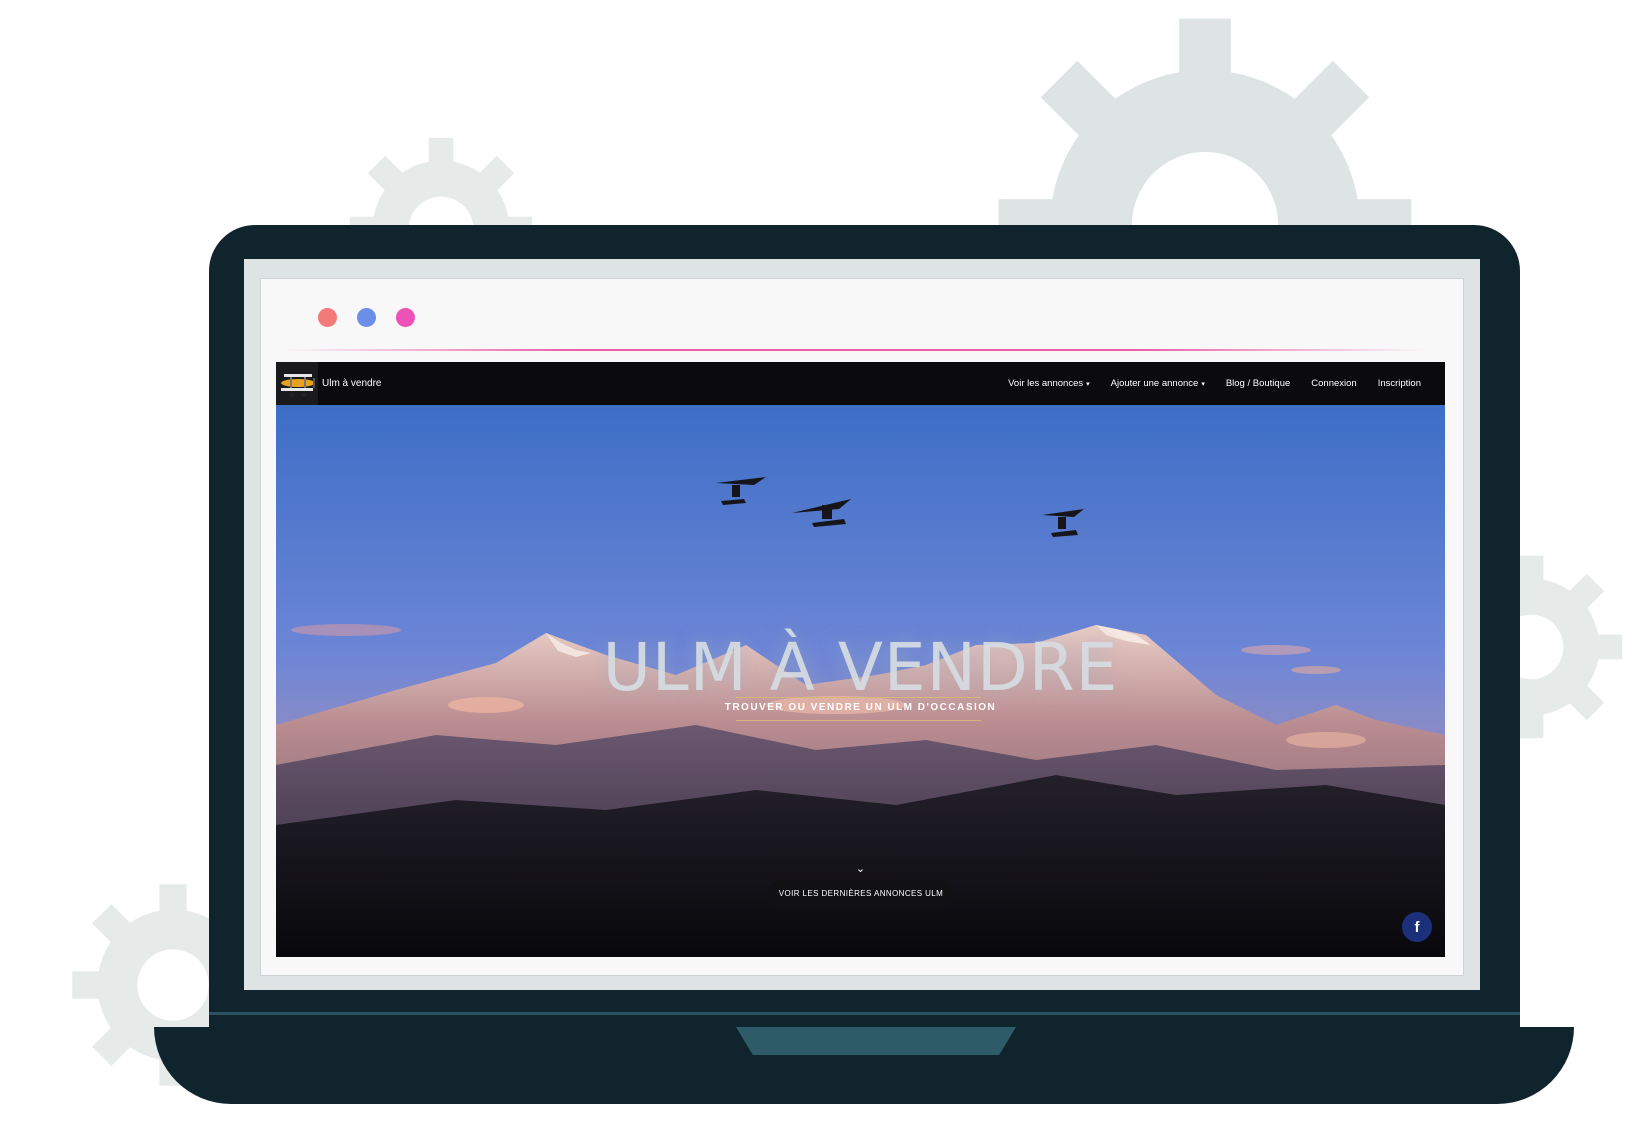 This screenshot has width=1632, height=1134. What do you see at coordinates (855, 350) in the screenshot?
I see `browser-divider` at bounding box center [855, 350].